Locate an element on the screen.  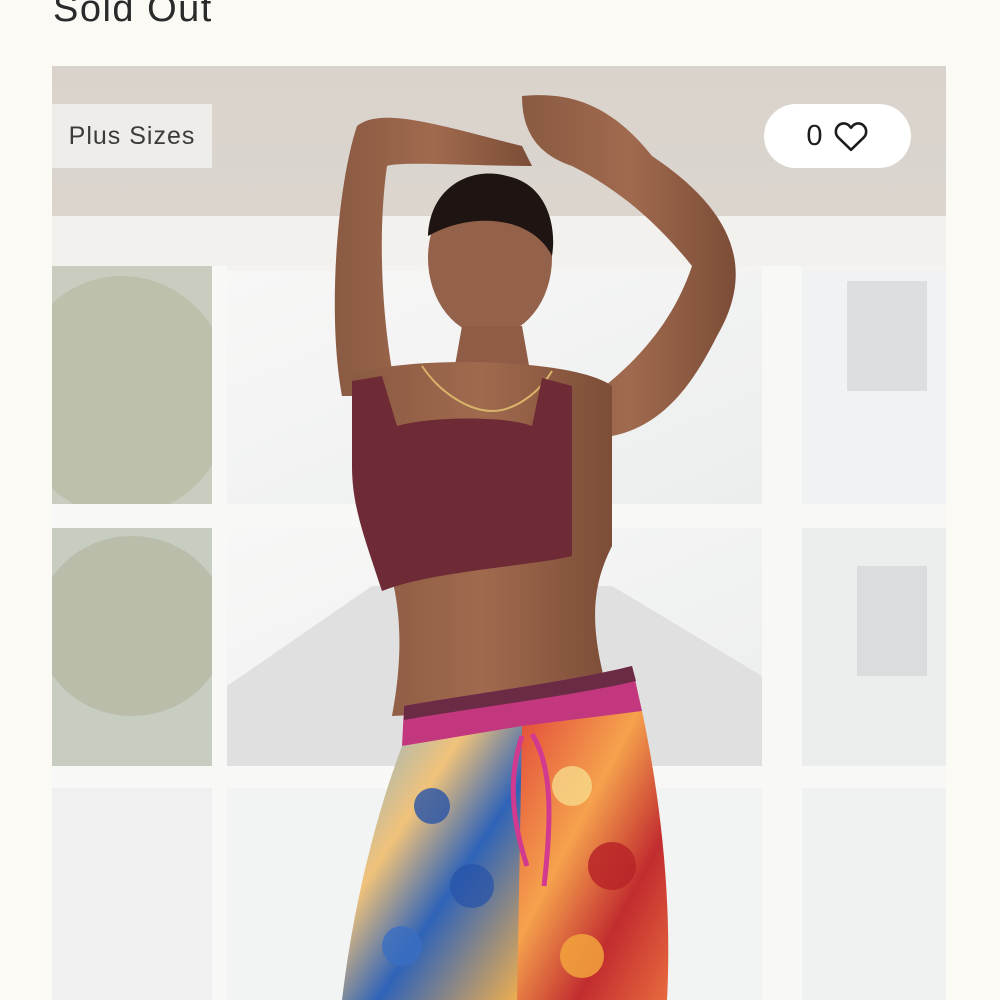
favorite-button: 0 is located at coordinates (837, 136).